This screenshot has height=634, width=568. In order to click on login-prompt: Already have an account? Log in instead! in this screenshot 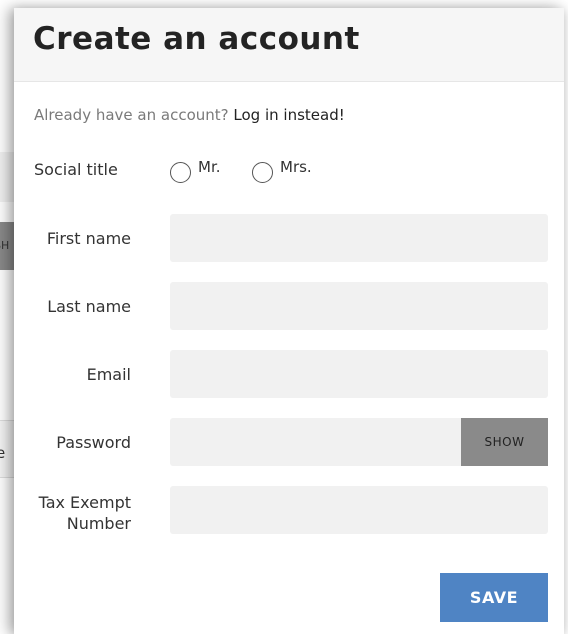, I will do `click(189, 115)`.